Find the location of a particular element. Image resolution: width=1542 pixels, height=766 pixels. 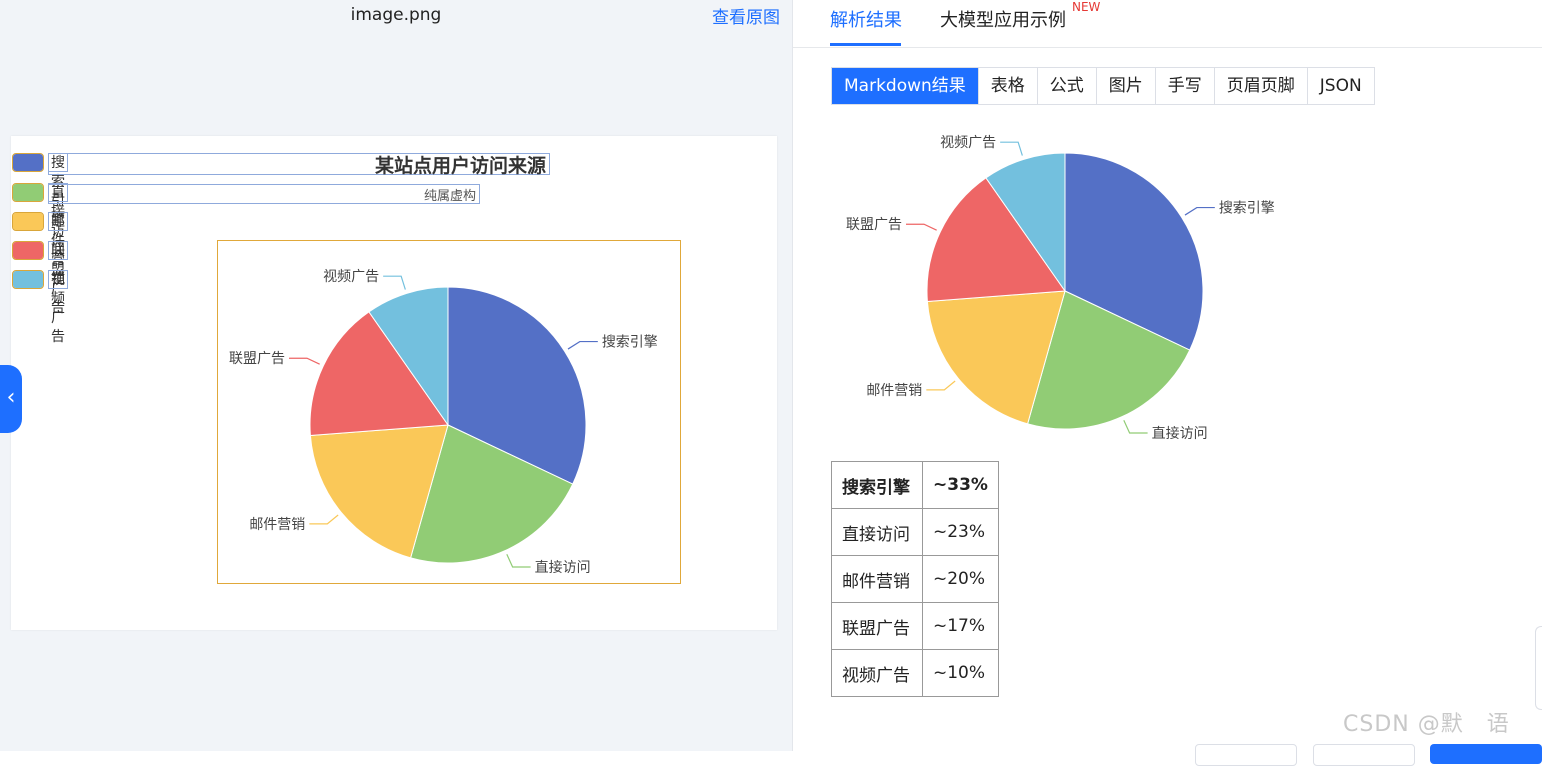

tab-parse-result: 解析结果 is located at coordinates (866, 19).